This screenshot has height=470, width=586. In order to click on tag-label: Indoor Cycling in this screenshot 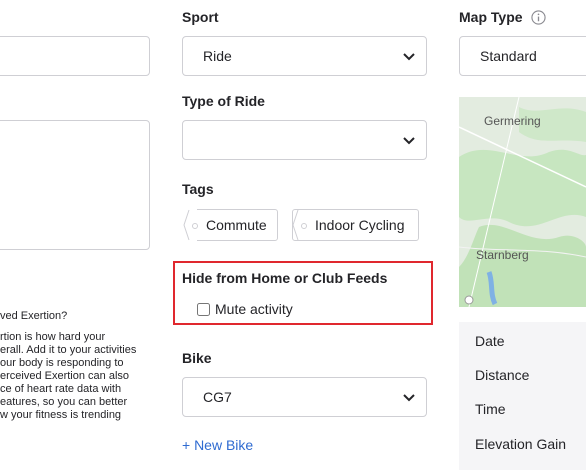, I will do `click(360, 225)`.